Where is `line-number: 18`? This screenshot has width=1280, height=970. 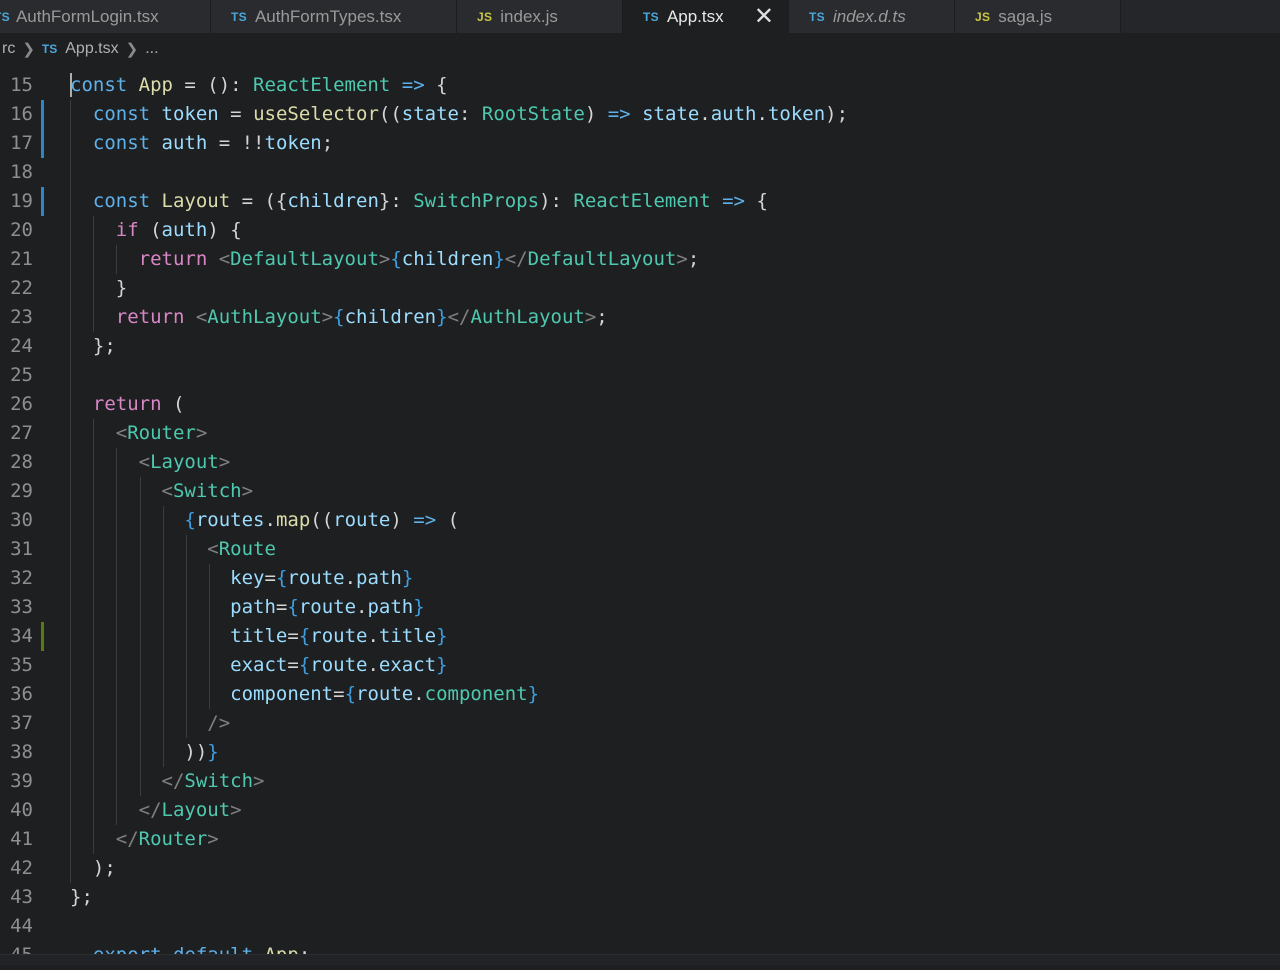
line-number: 18 is located at coordinates (21, 172).